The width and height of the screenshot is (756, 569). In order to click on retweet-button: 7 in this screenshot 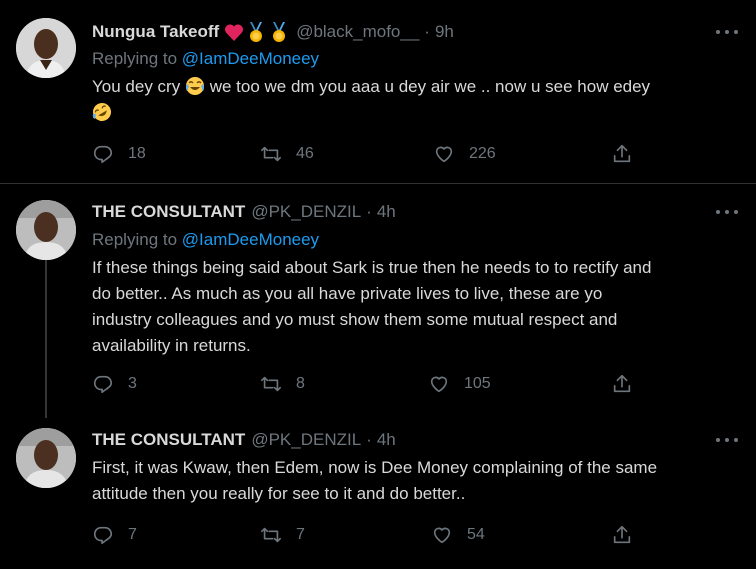, I will do `click(282, 535)`.